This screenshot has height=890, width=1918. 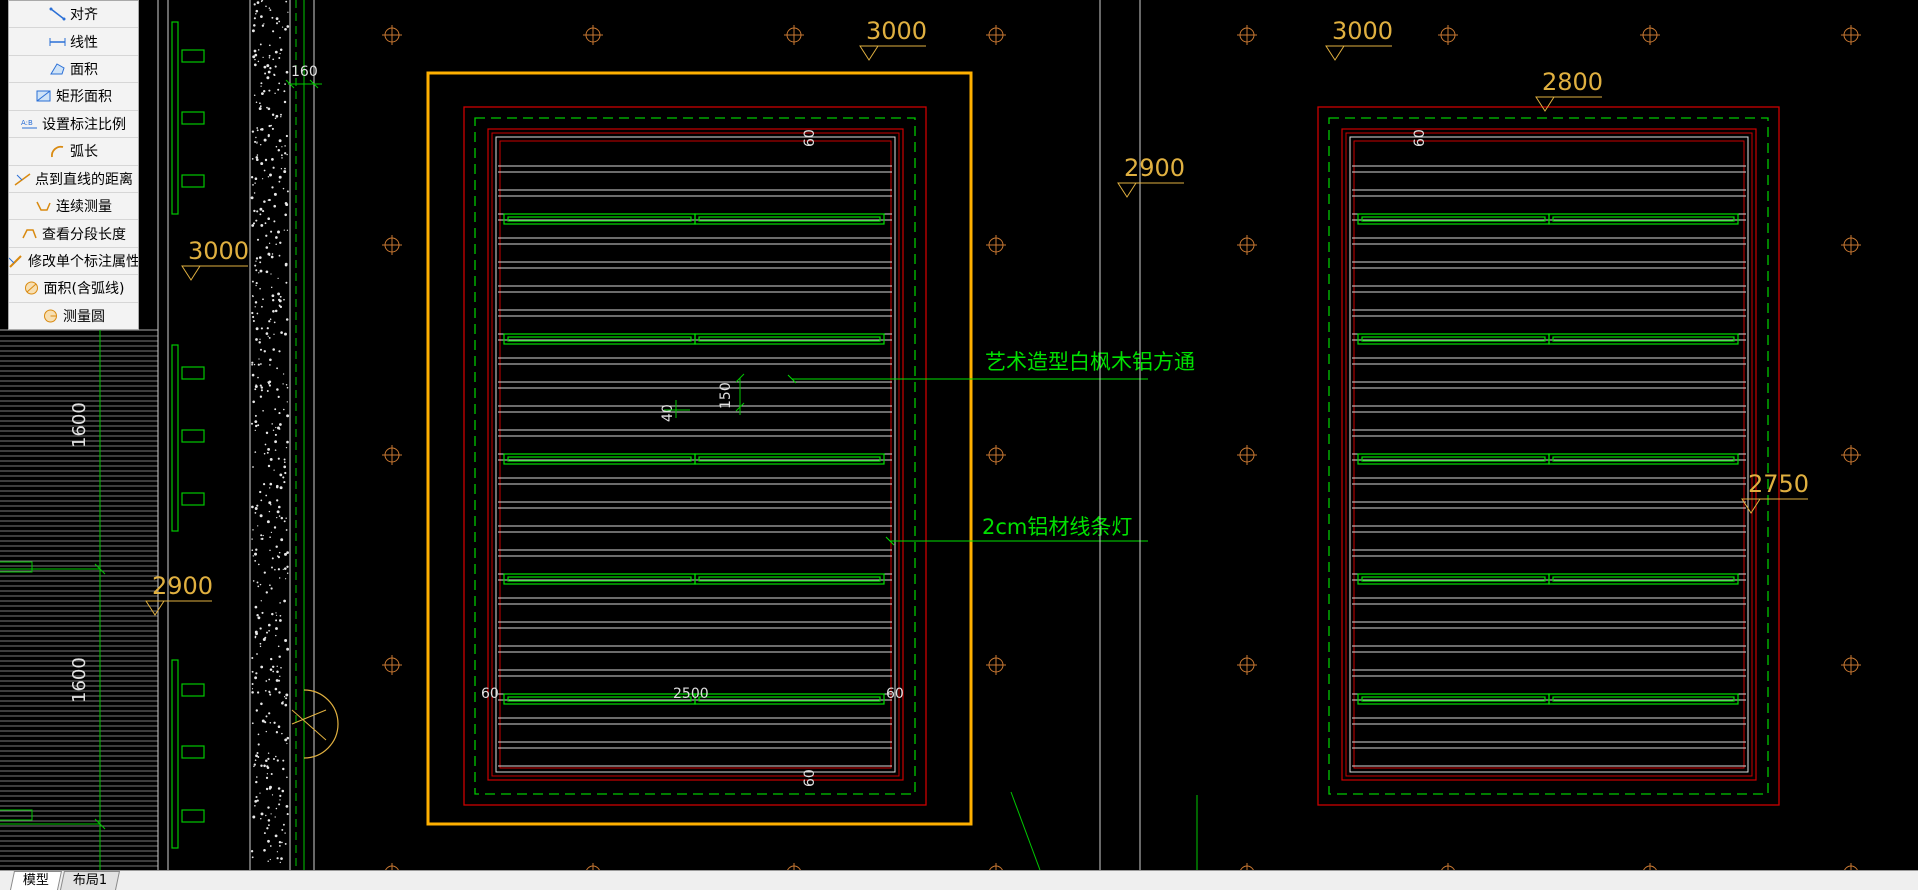 What do you see at coordinates (29, 234) in the screenshot?
I see `segment-length-icon` at bounding box center [29, 234].